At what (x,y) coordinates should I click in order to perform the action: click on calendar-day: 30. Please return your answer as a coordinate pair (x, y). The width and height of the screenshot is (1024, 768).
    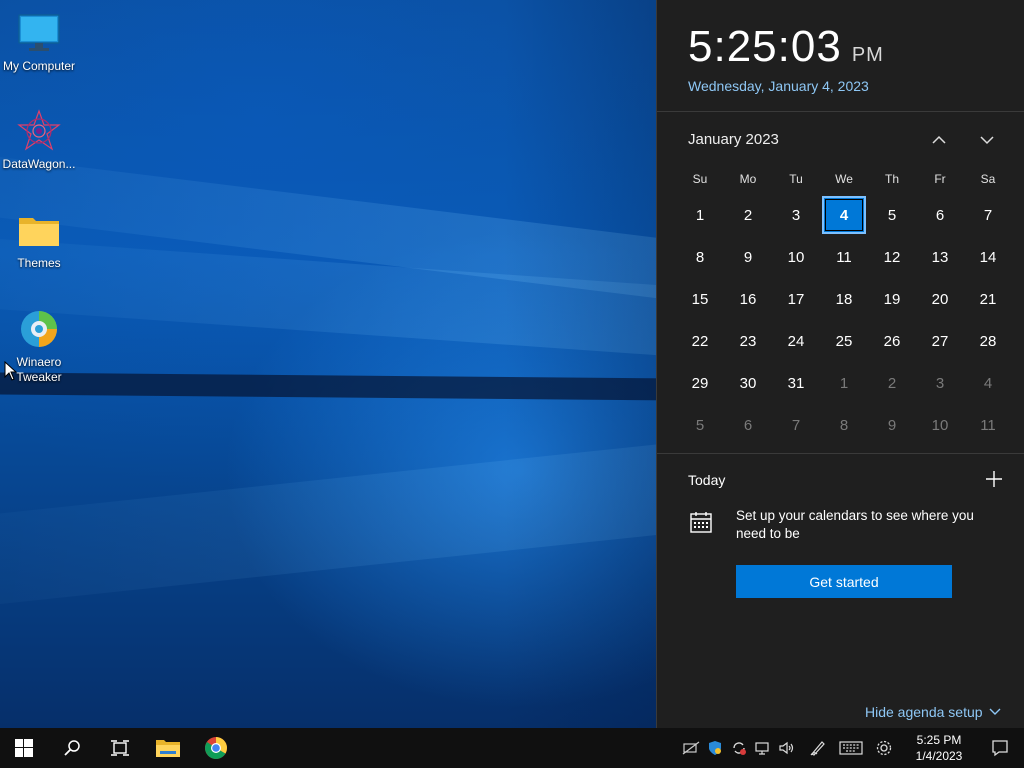
    Looking at the image, I should click on (748, 383).